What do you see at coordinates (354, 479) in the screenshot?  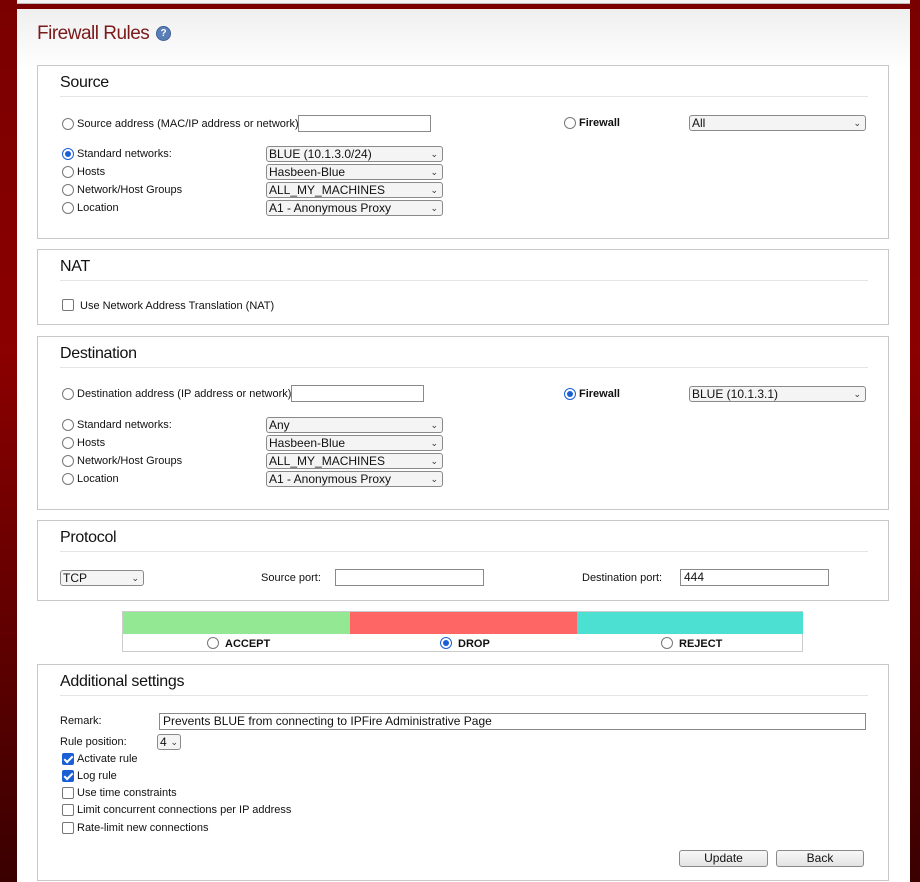 I see `destination-location-select: A1 - Anonymous Proxy ⌄` at bounding box center [354, 479].